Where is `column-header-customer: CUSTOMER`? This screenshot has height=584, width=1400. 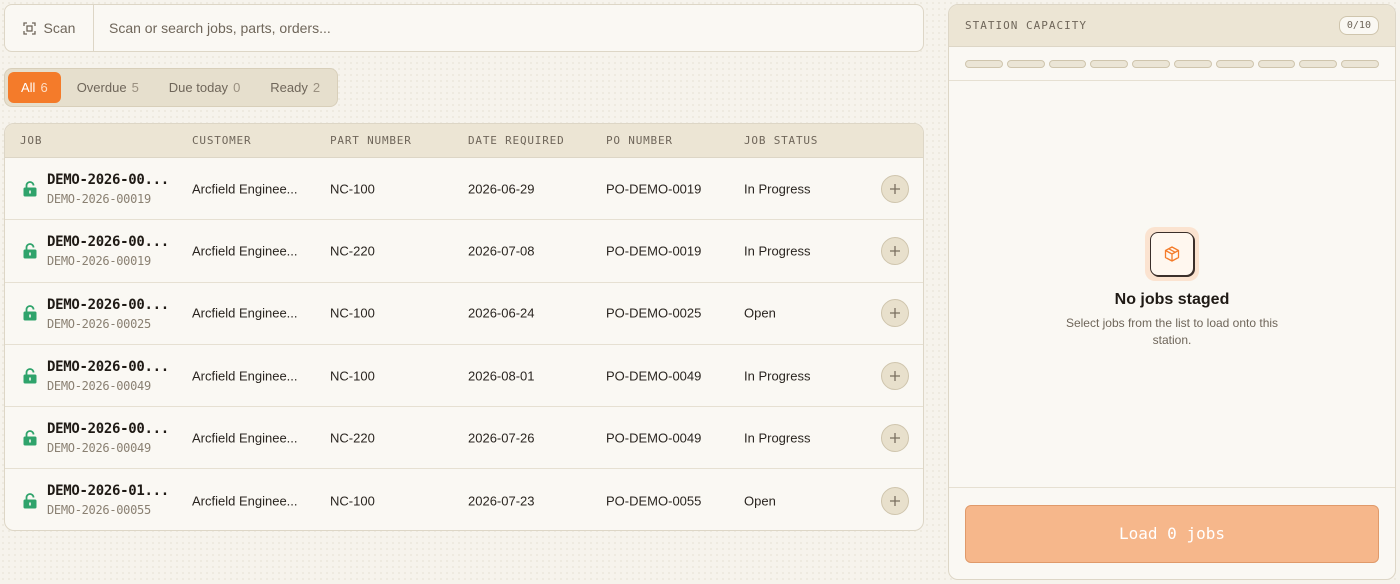 column-header-customer: CUSTOMER is located at coordinates (221, 140).